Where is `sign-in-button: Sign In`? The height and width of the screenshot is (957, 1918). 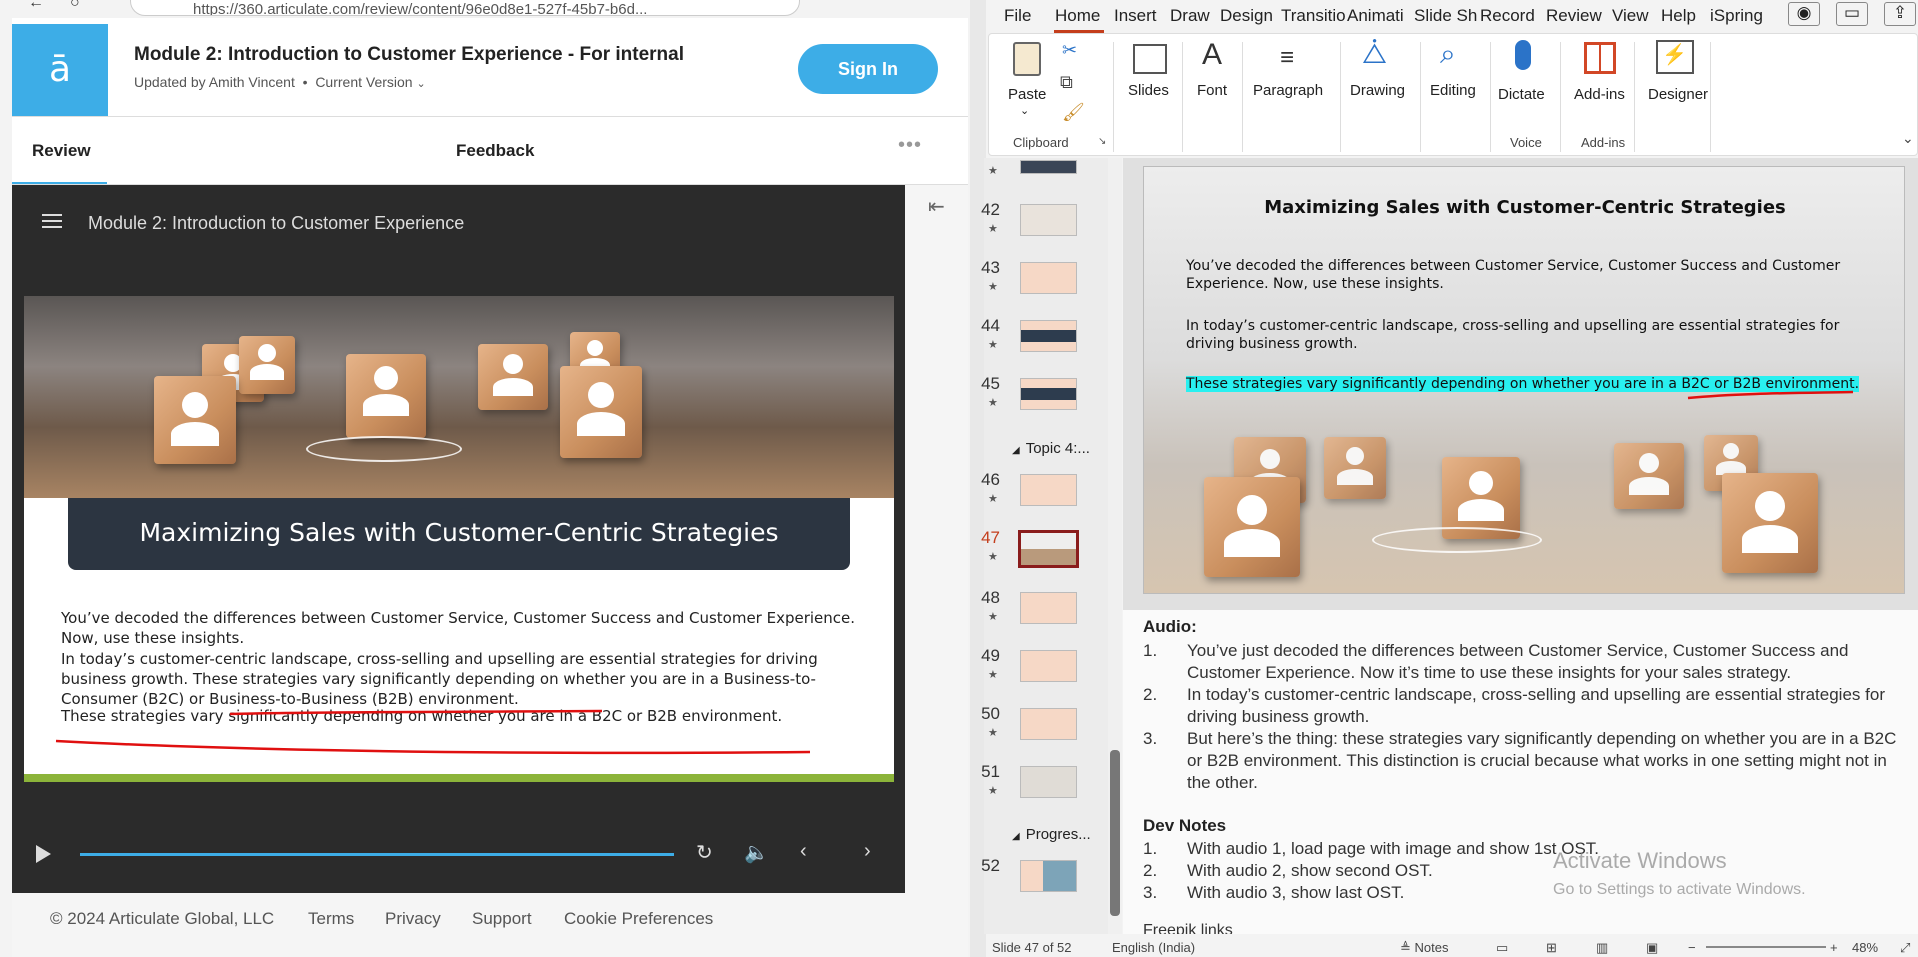
sign-in-button: Sign In is located at coordinates (868, 69).